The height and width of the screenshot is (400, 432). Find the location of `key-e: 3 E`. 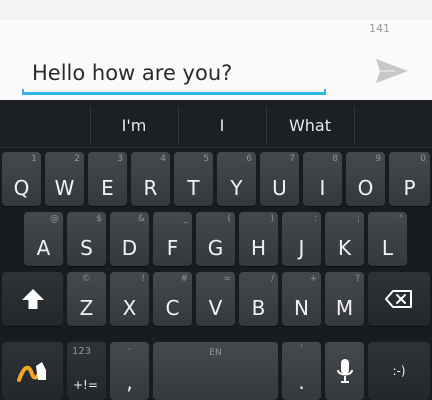

key-e: 3 E is located at coordinates (107, 179).